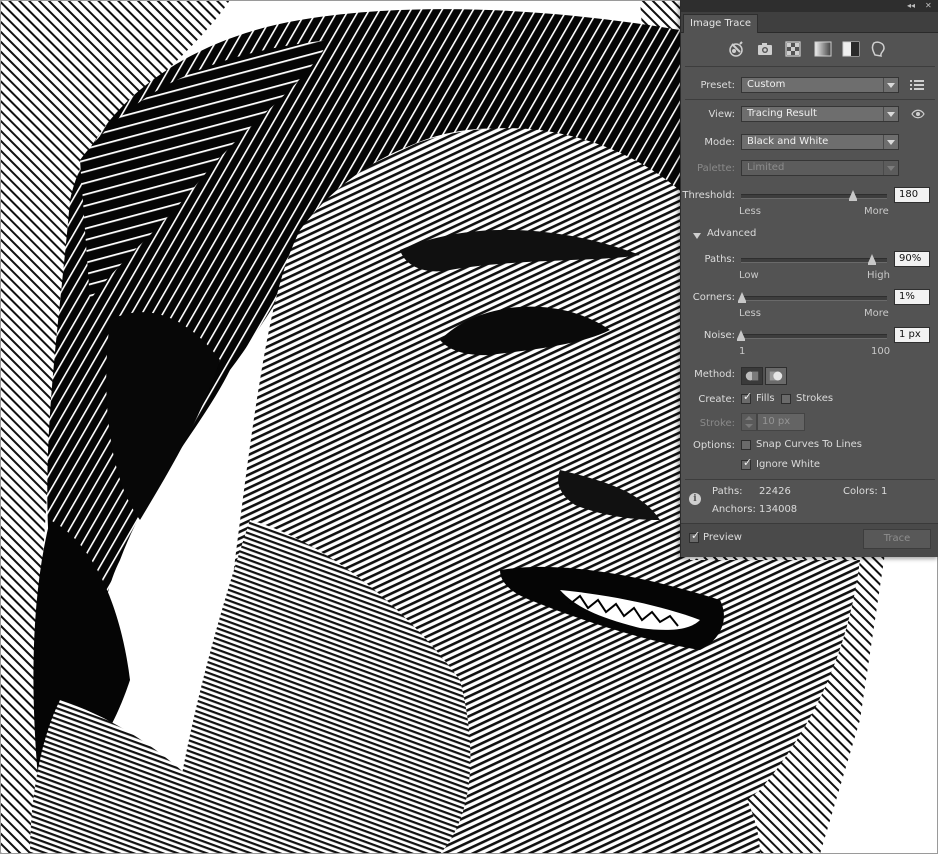  What do you see at coordinates (928, 6) in the screenshot?
I see `close-panel-icon: ✕` at bounding box center [928, 6].